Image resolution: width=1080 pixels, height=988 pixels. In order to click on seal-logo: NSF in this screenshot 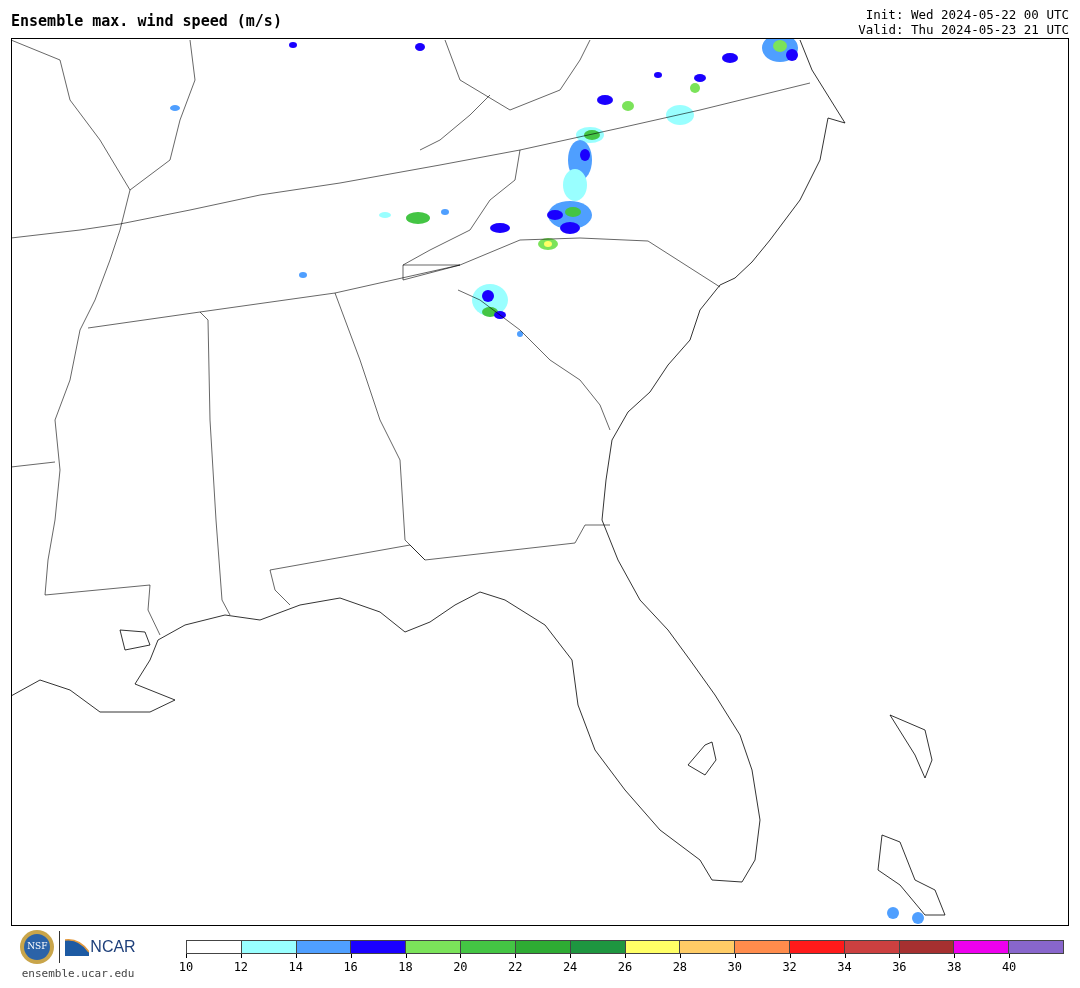, I will do `click(37, 947)`.